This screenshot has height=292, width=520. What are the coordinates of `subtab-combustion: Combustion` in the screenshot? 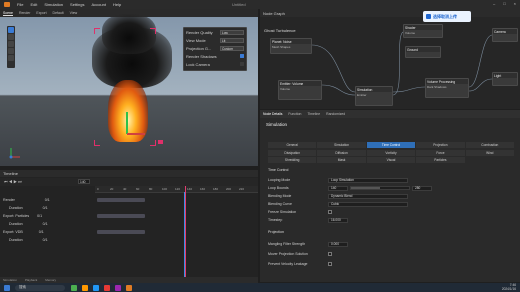 It's located at (489, 145).